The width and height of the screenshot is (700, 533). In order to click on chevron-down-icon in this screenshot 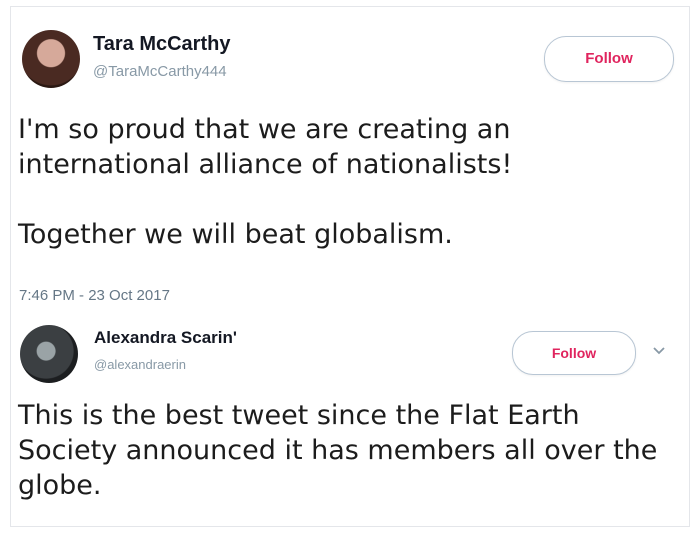, I will do `click(659, 351)`.